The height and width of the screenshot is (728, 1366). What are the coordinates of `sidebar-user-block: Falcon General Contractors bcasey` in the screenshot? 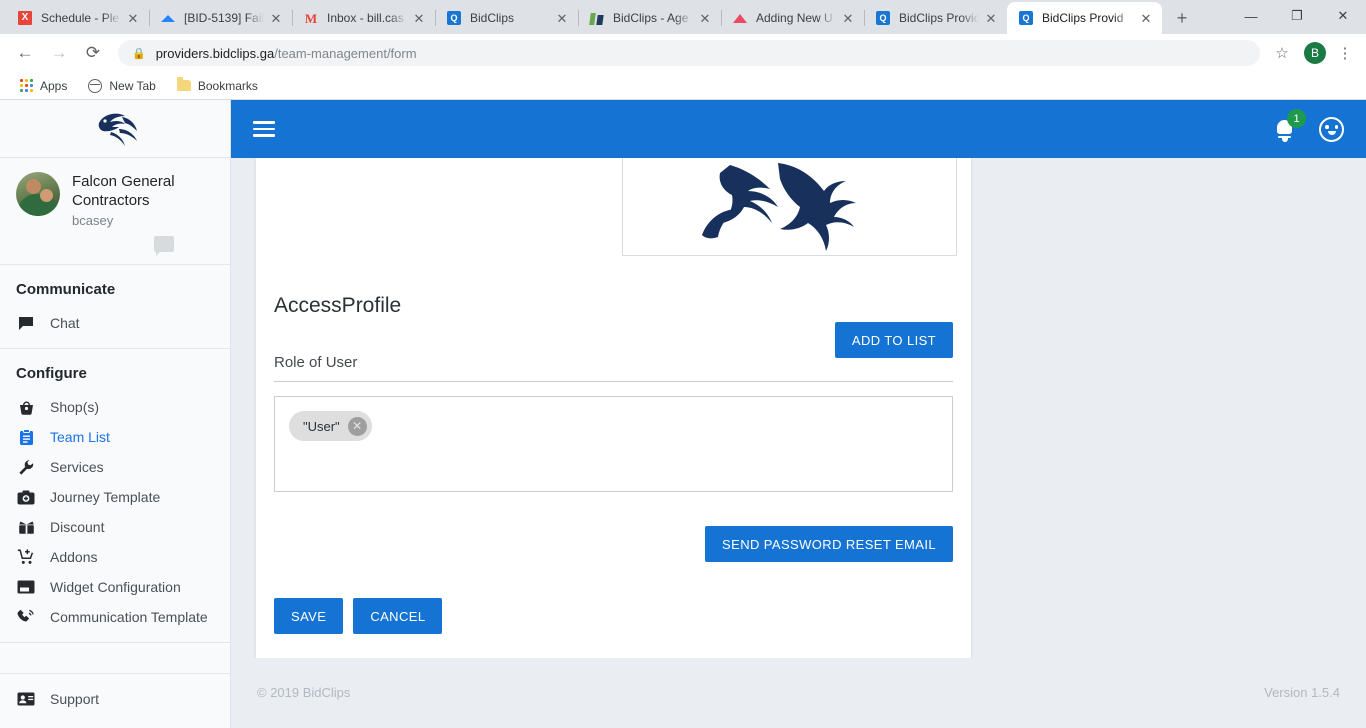 It's located at (115, 211).